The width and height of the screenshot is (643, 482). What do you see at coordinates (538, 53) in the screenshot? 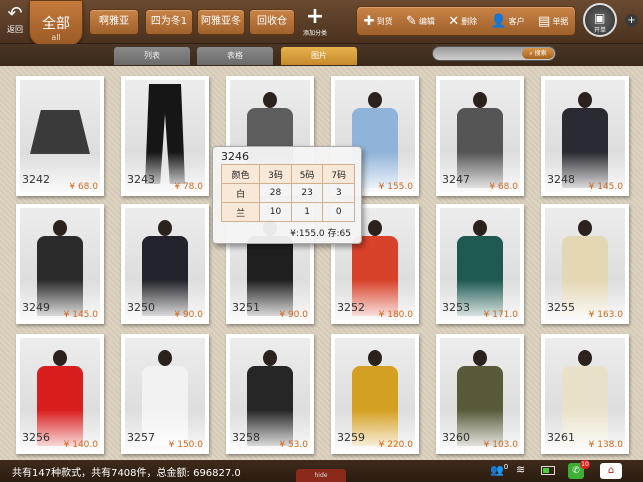
I see `search-button: ⌕ 搜索` at bounding box center [538, 53].